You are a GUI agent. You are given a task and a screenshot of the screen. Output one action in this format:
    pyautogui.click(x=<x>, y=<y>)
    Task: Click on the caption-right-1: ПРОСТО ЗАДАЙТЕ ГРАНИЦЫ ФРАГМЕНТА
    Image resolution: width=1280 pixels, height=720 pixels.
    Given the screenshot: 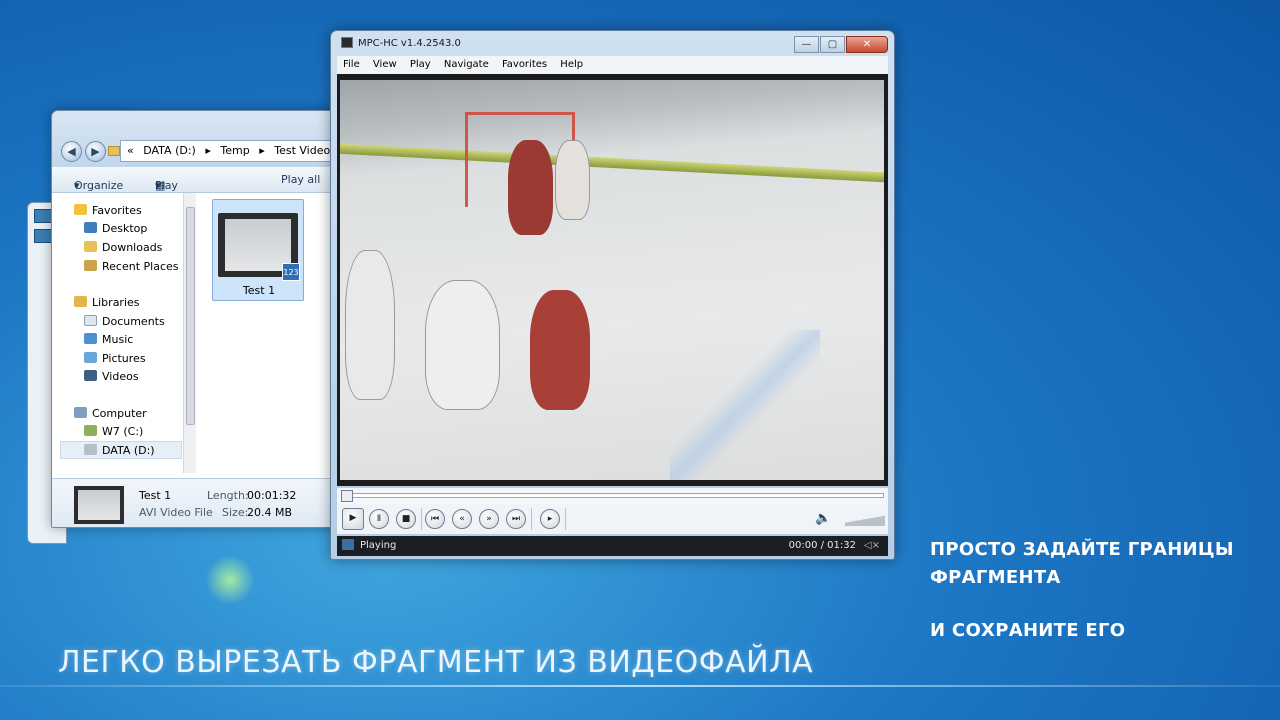 What is the action you would take?
    pyautogui.click(x=1082, y=563)
    